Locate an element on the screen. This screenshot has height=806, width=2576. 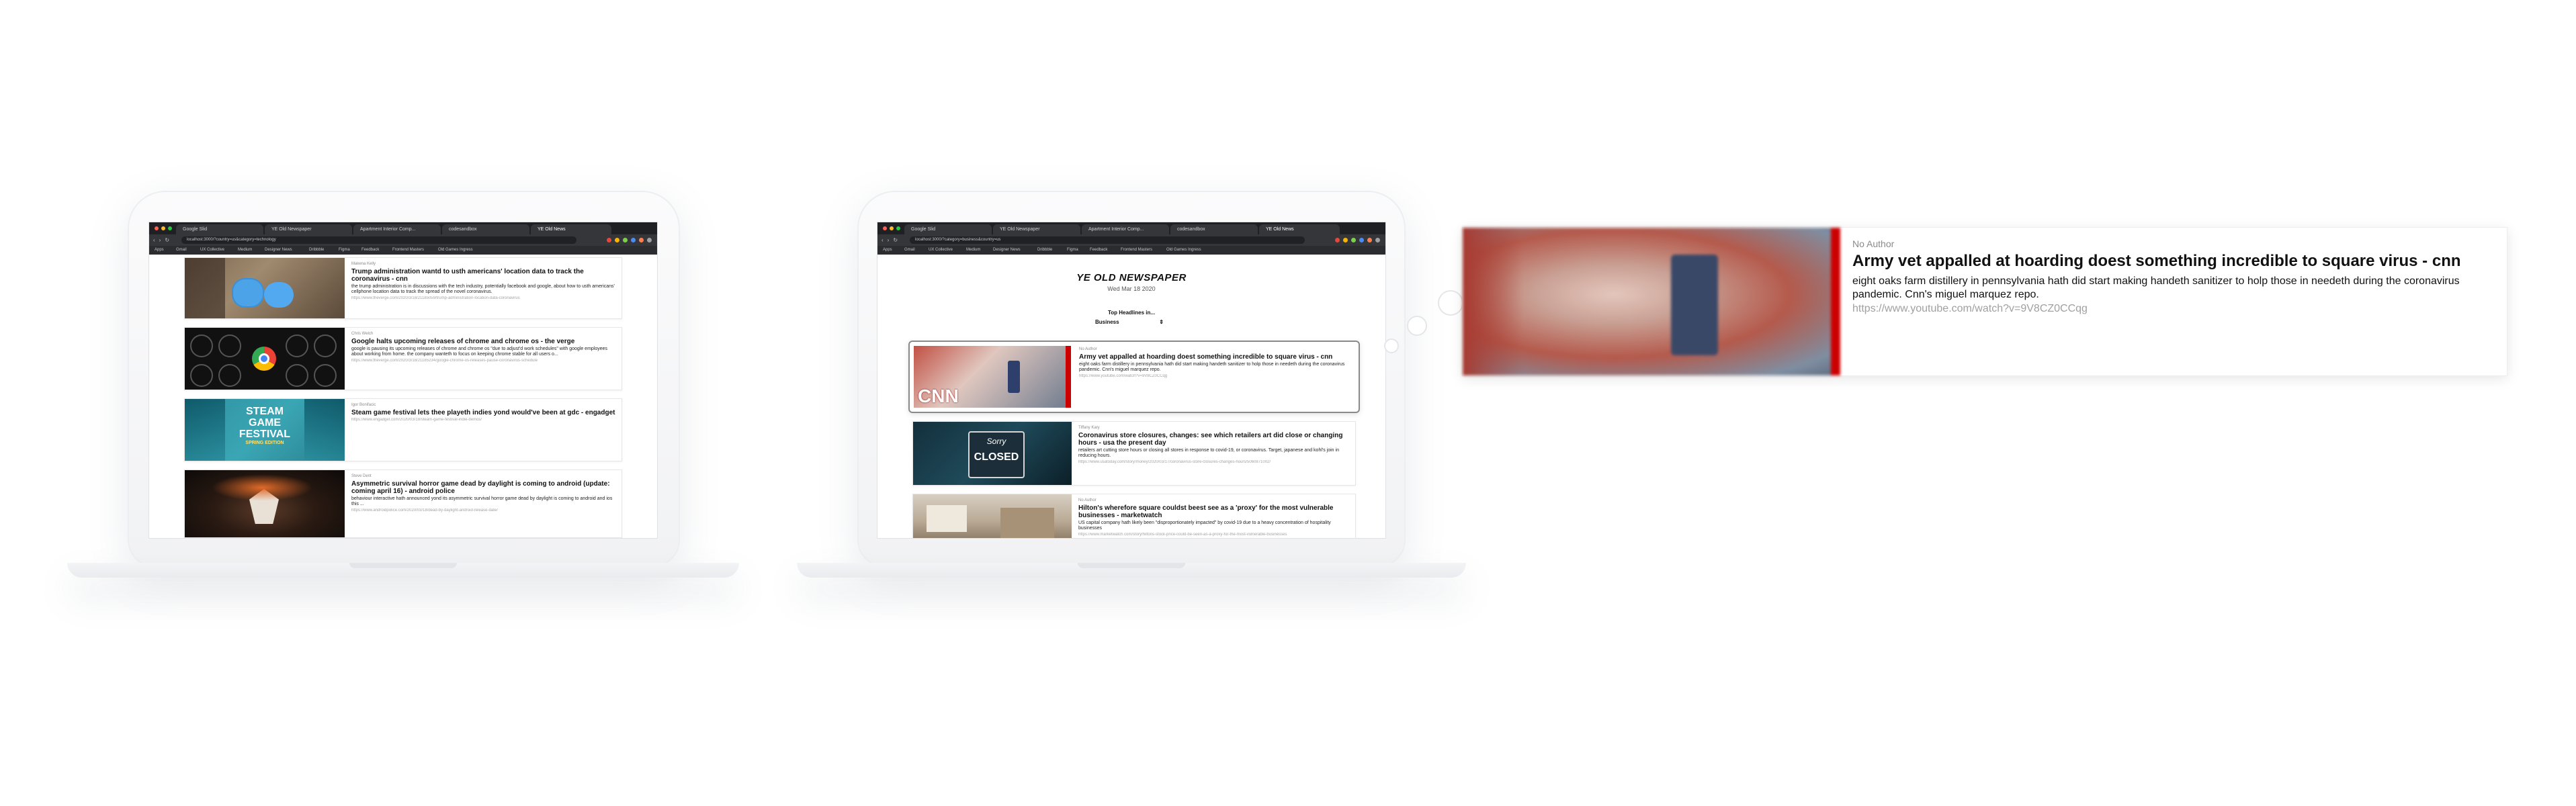
category-select: Business ⇕ is located at coordinates (1132, 322).